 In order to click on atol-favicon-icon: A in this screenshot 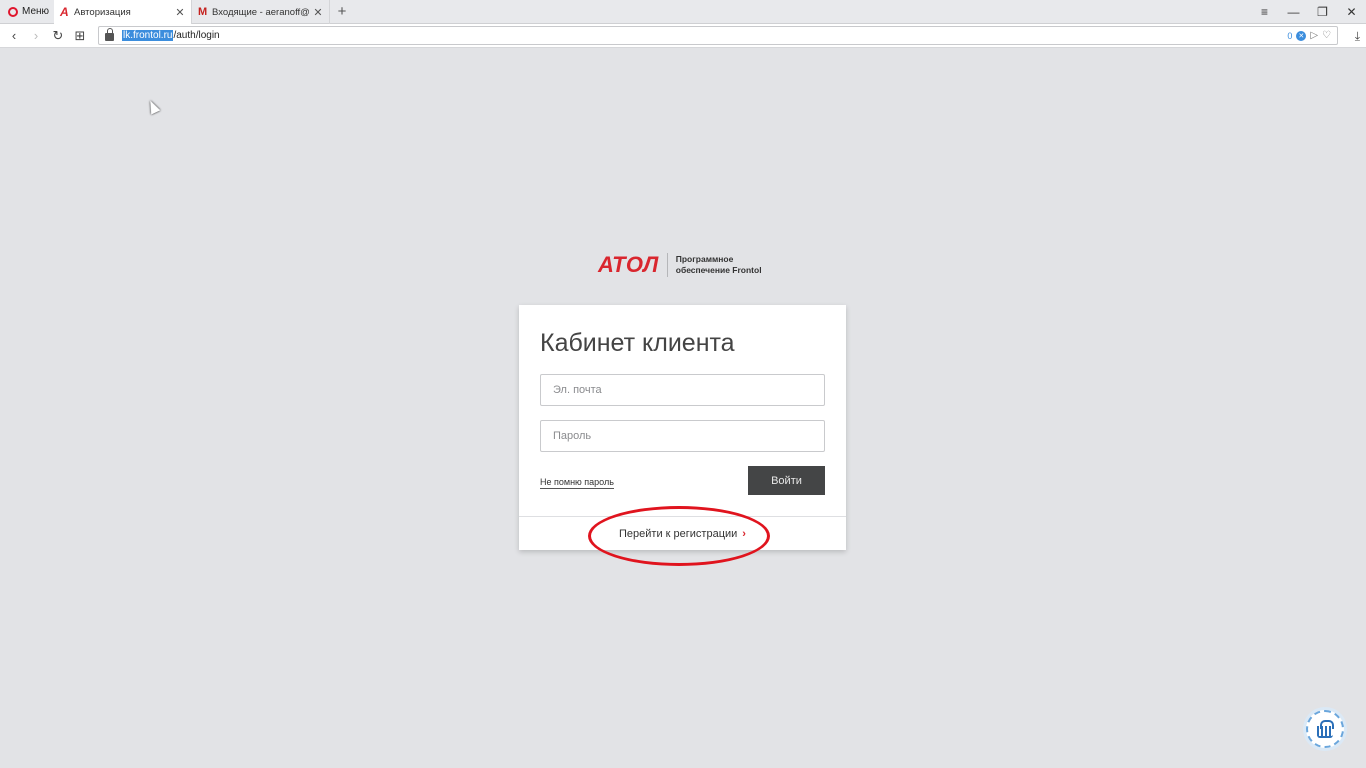, I will do `click(64, 12)`.